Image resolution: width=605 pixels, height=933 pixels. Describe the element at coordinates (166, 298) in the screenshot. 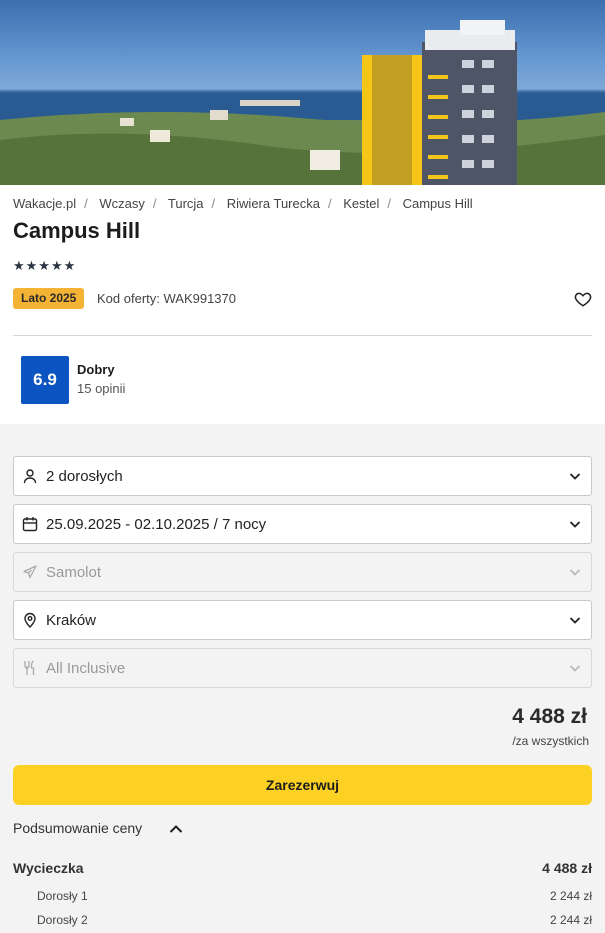

I see `offer-code: Kod oferty: WAK991370` at that location.